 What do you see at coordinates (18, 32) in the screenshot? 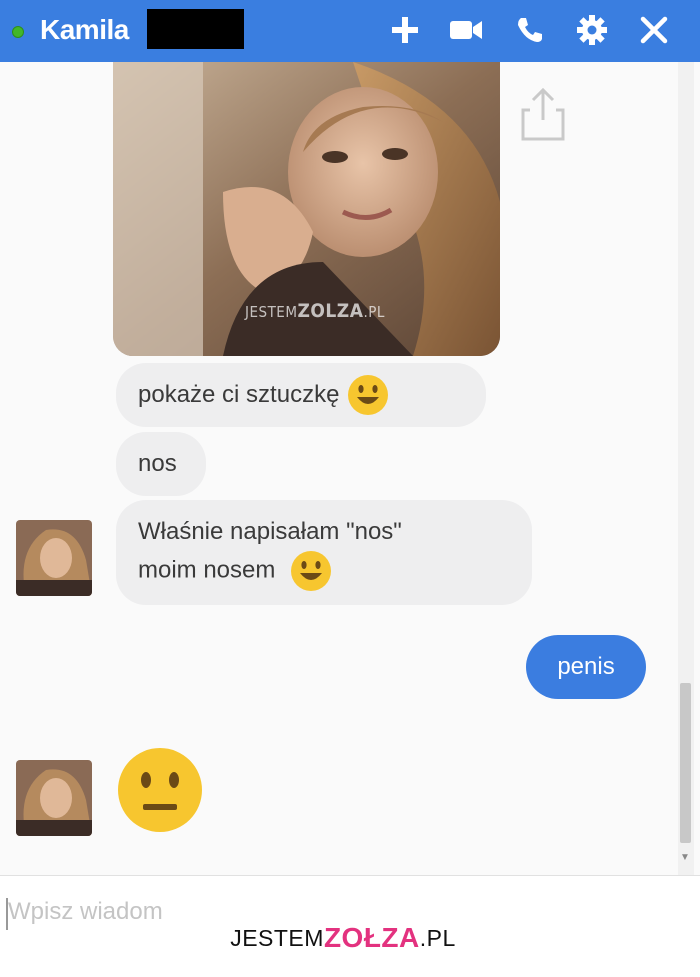
I see `online-status-icon` at bounding box center [18, 32].